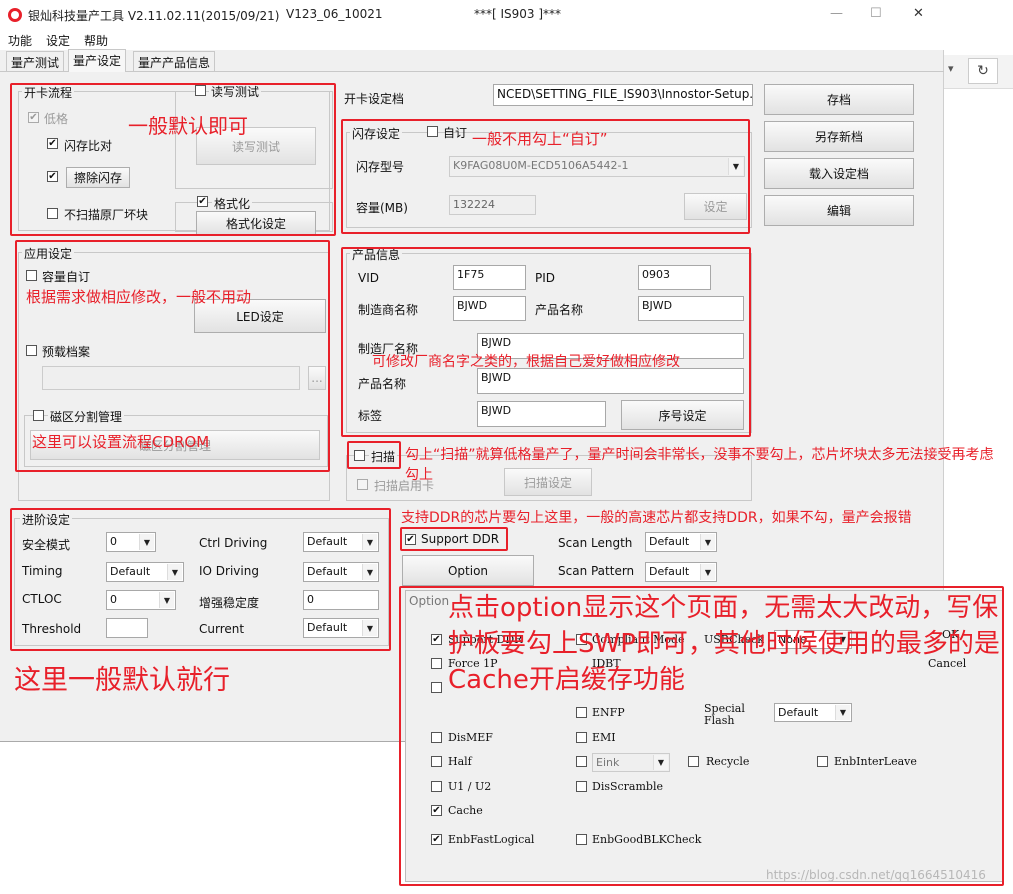 The width and height of the screenshot is (1013, 894). What do you see at coordinates (595, 543) in the screenshot?
I see `scan-length-label: Scan Length` at bounding box center [595, 543].